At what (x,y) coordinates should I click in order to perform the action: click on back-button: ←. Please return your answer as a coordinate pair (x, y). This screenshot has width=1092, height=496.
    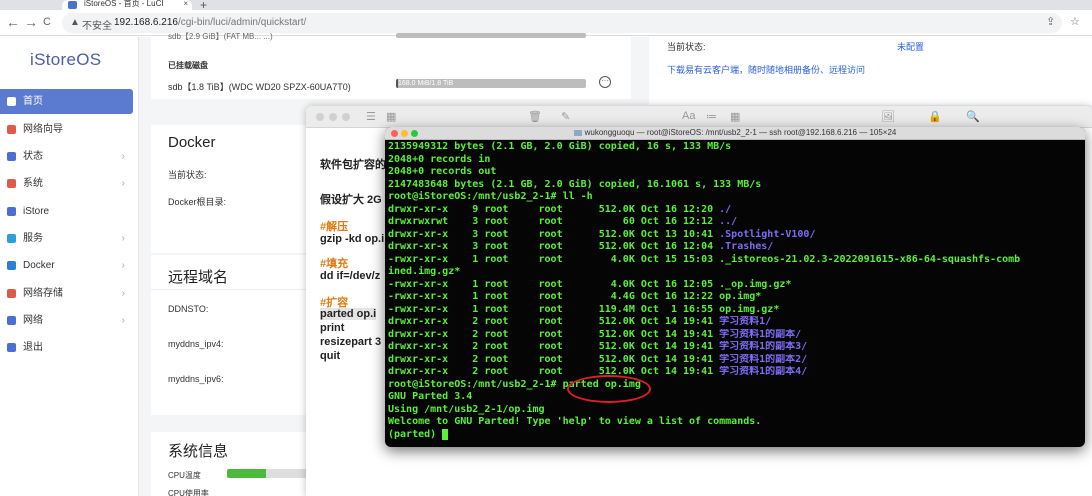
    Looking at the image, I should click on (13, 22).